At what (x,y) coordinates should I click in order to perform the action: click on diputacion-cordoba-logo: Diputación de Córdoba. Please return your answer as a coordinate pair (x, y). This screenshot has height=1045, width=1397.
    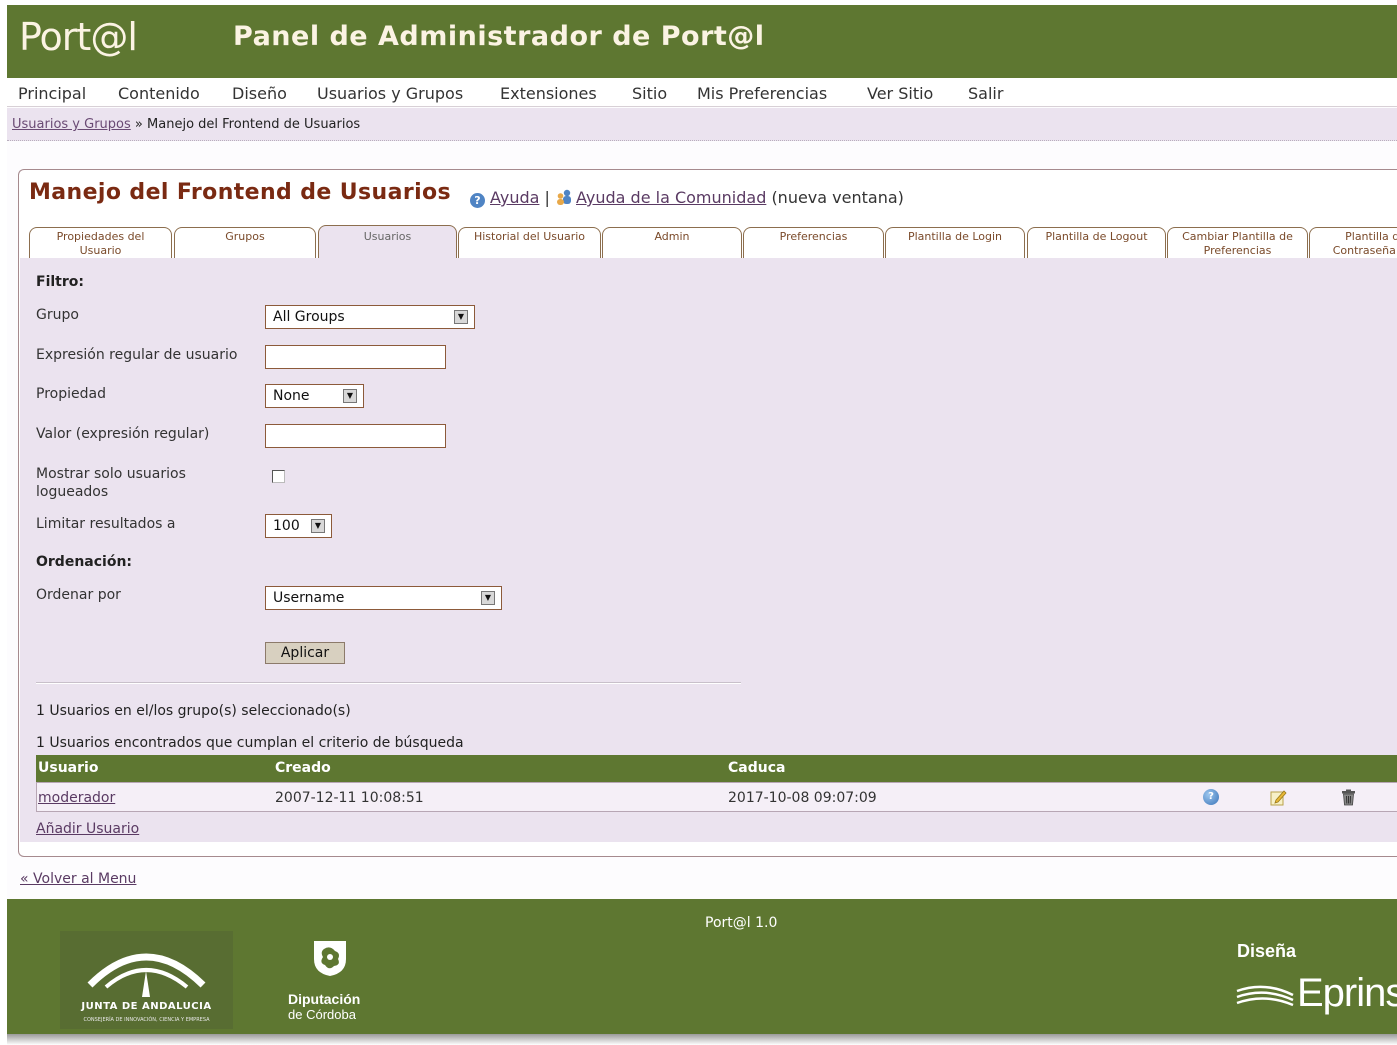
    Looking at the image, I should click on (338, 984).